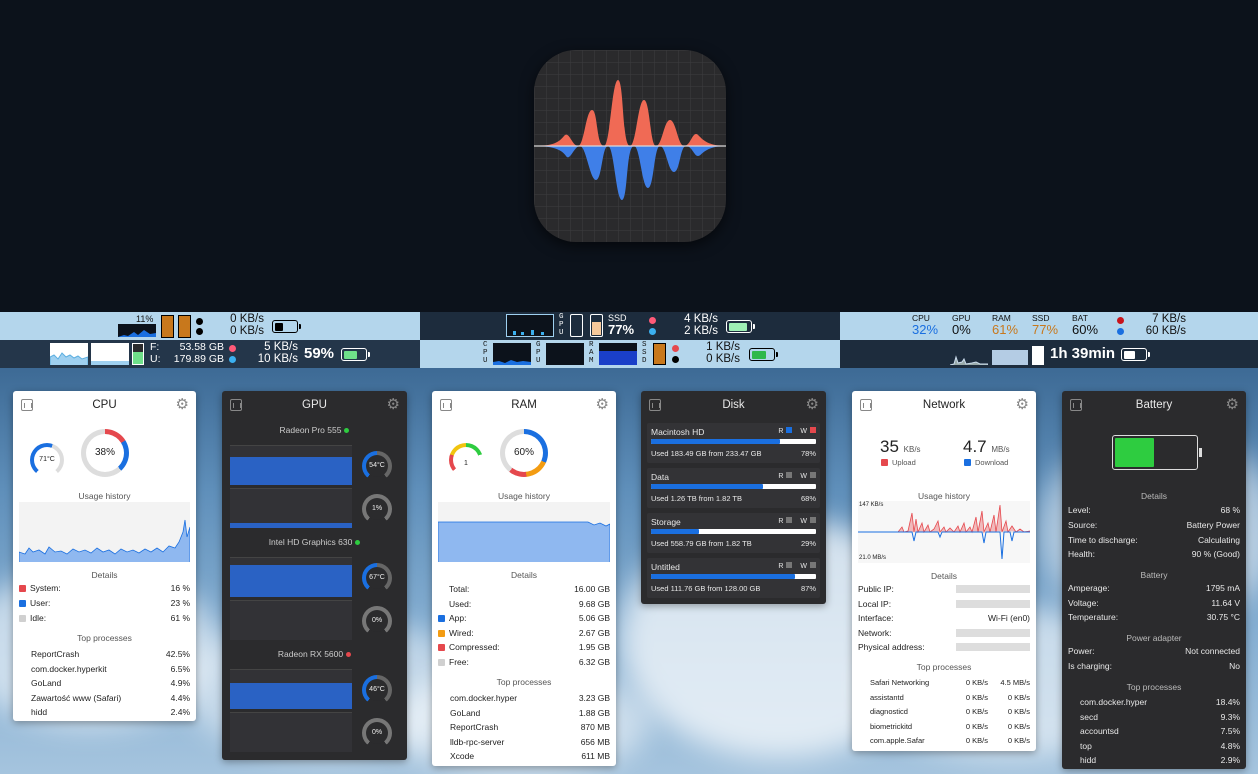 The image size is (1258, 774). Describe the element at coordinates (76, 697) in the screenshot. I see `process-name: Zawartość www (Safari)` at that location.